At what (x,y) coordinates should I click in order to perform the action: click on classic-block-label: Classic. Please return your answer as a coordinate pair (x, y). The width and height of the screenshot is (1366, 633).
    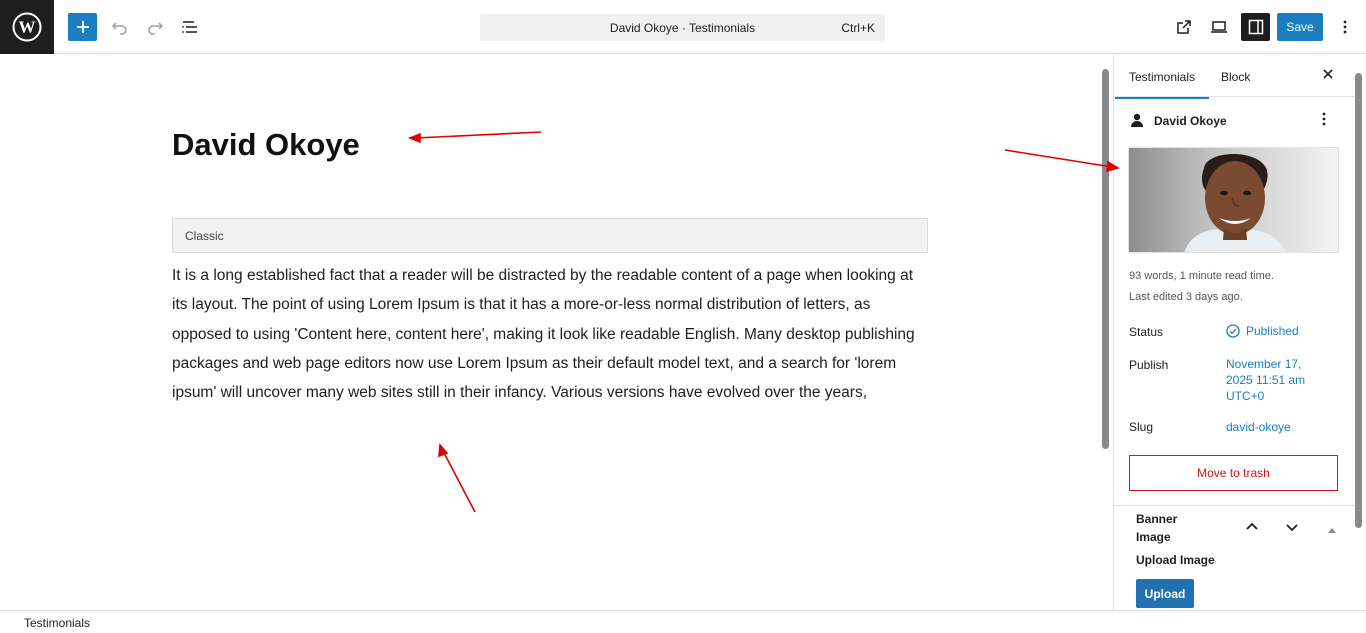
    Looking at the image, I should click on (204, 236).